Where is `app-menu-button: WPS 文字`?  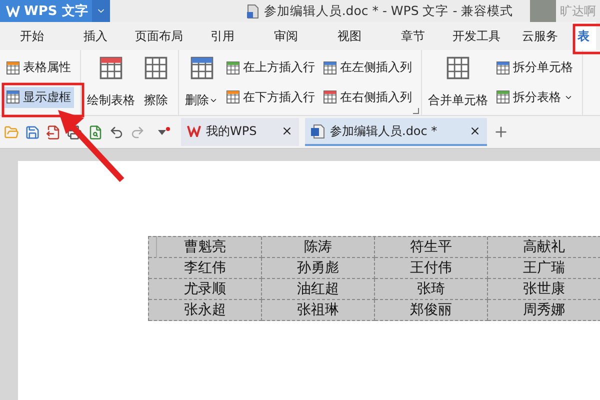
app-menu-button: WPS 文字 is located at coordinates (46, 11).